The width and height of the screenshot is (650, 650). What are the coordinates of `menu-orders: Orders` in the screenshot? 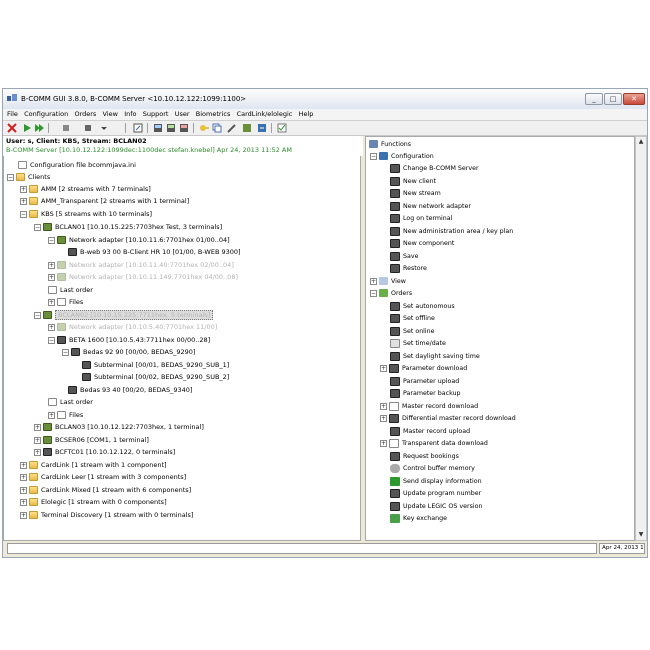 It's located at (85, 114).